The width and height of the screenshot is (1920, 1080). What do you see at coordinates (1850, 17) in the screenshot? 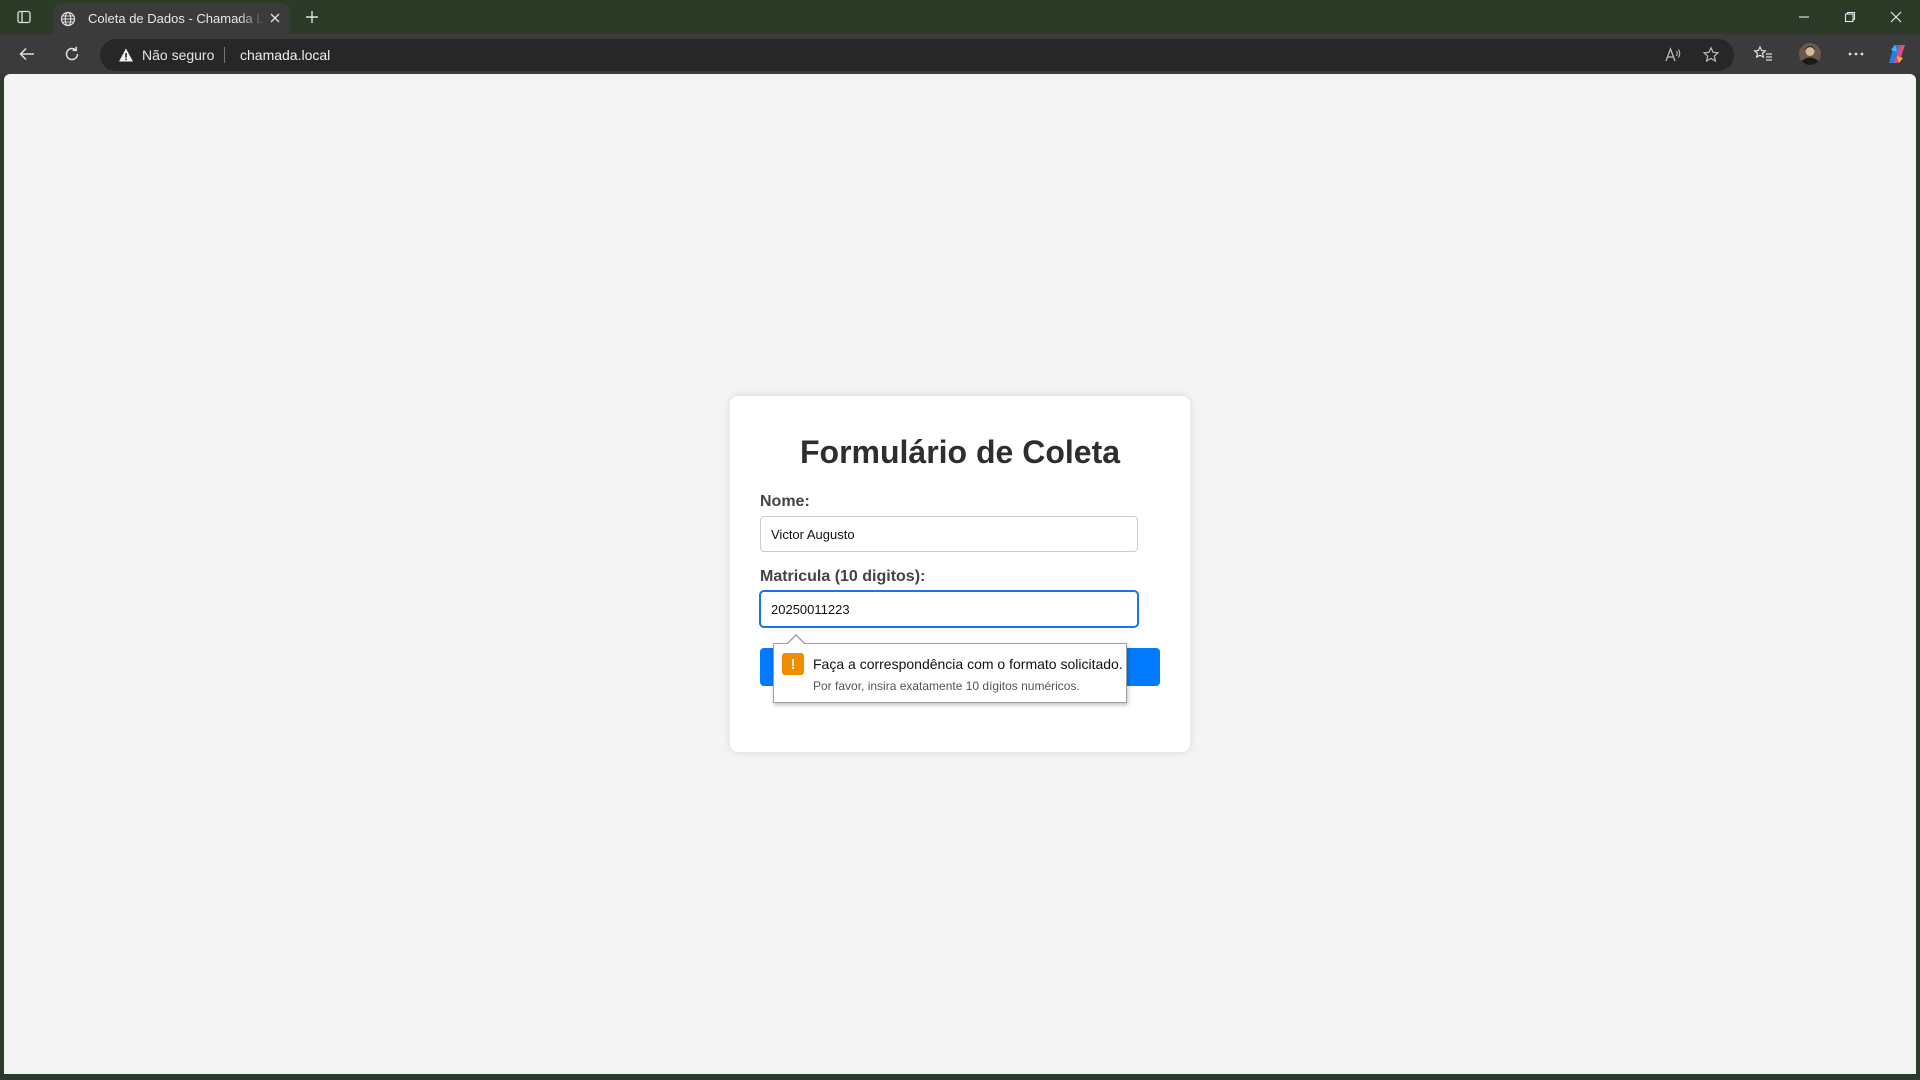
I see `restore-icon` at bounding box center [1850, 17].